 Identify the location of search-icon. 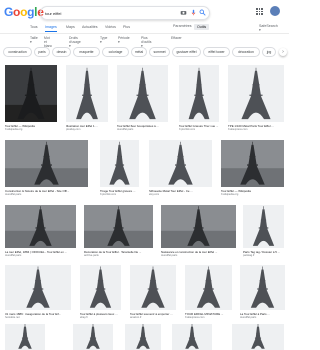
(202, 12).